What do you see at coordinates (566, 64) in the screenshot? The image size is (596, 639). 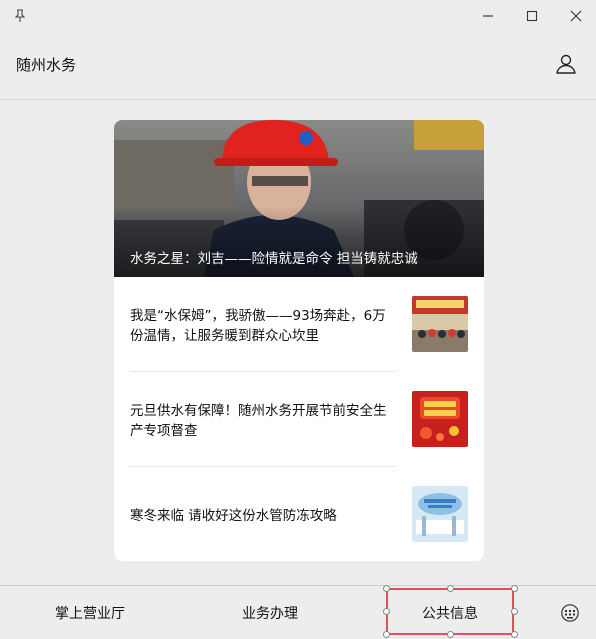 I see `user-icon` at bounding box center [566, 64].